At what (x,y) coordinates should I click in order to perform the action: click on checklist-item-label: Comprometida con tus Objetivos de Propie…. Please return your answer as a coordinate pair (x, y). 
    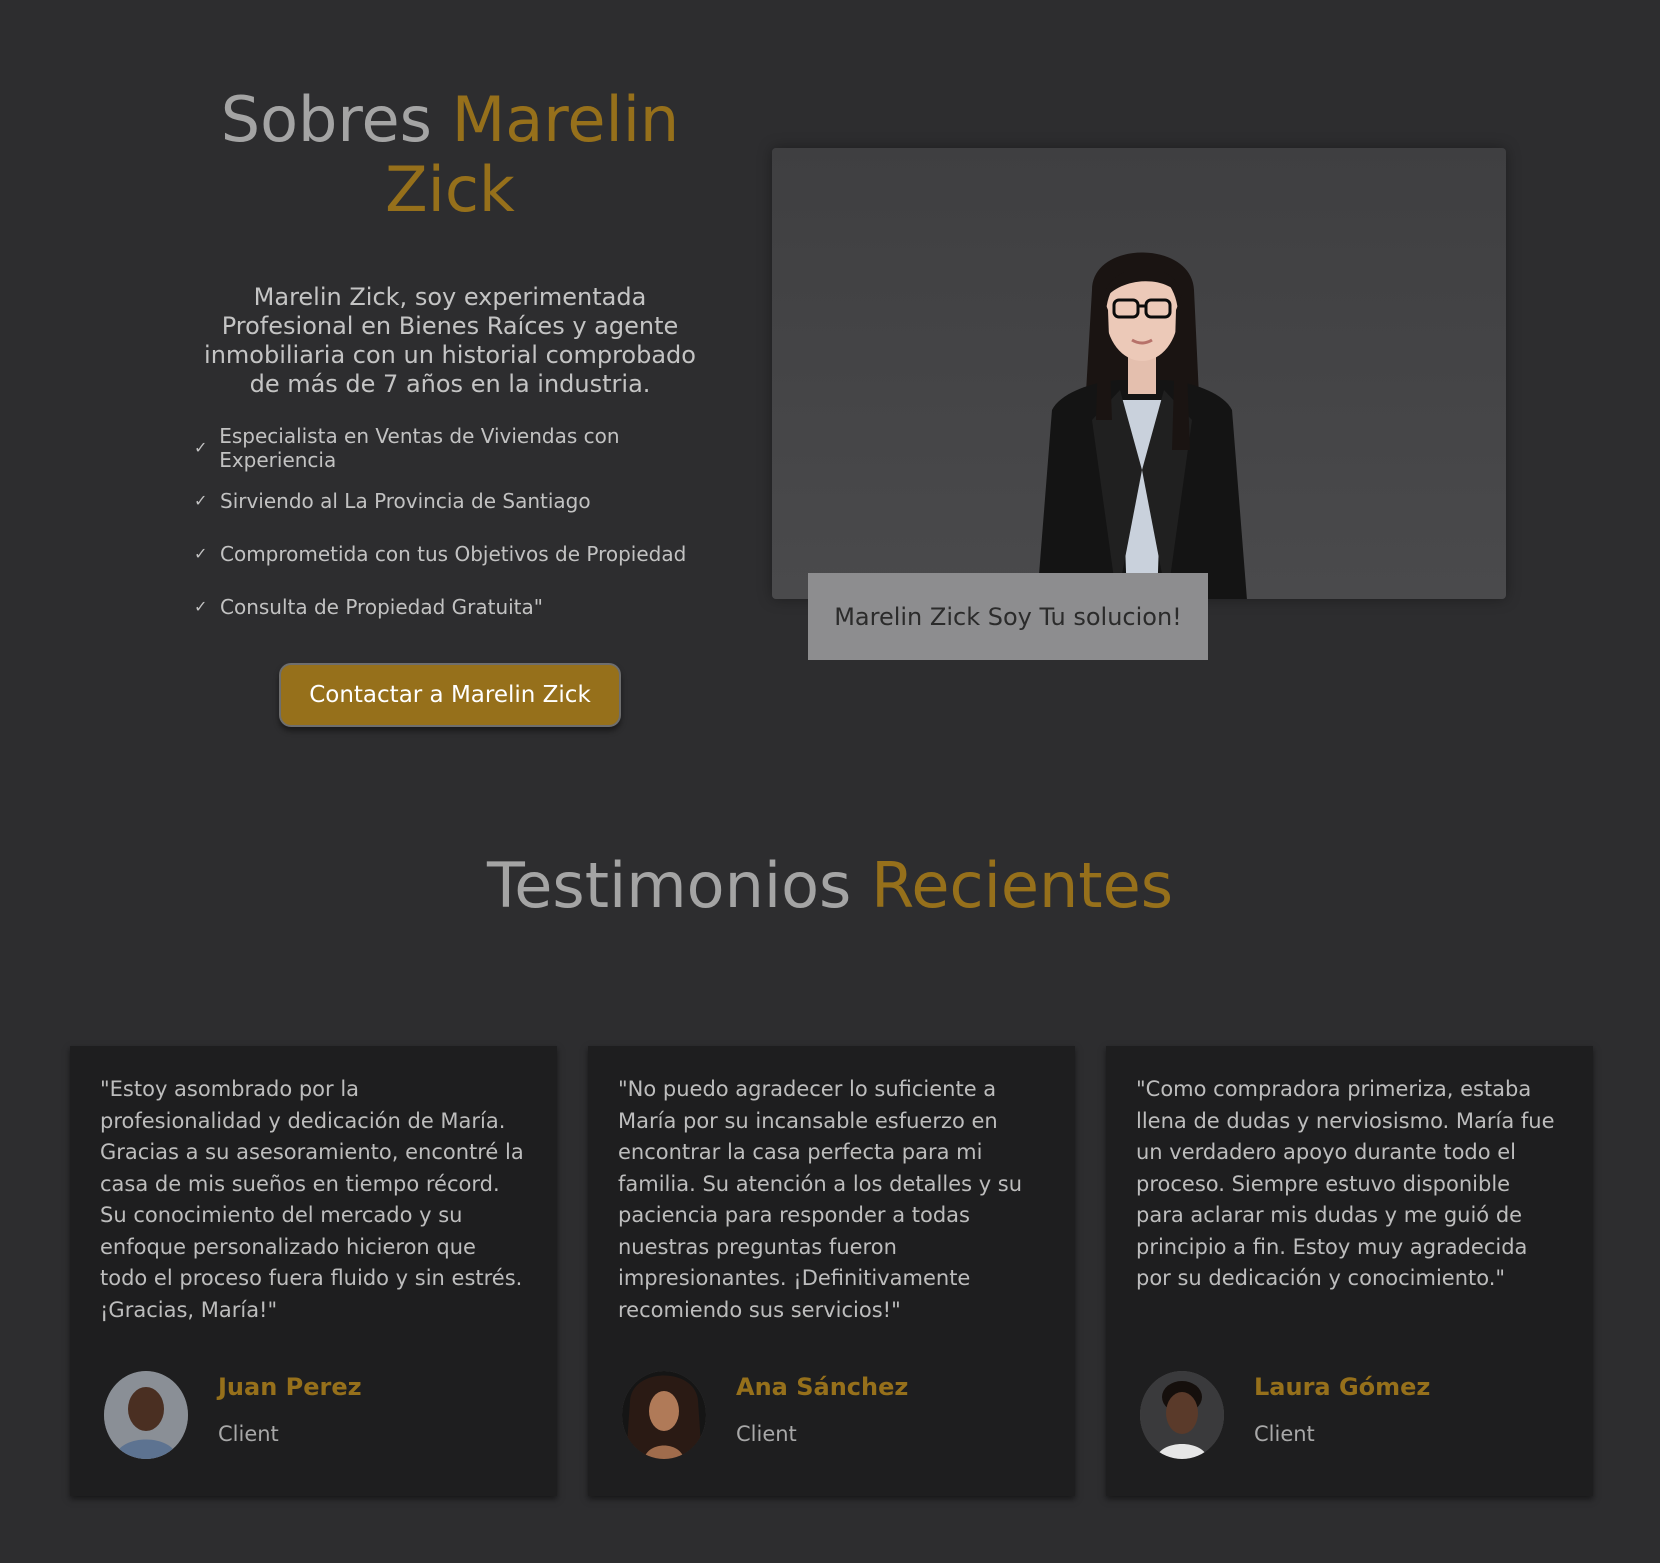
    Looking at the image, I should click on (453, 553).